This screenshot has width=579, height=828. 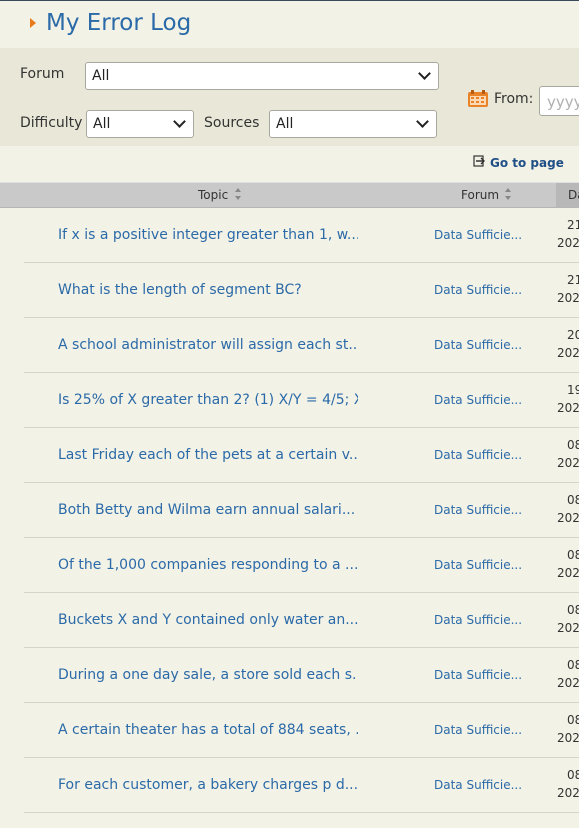 I want to click on from-label: From:, so click(x=514, y=99).